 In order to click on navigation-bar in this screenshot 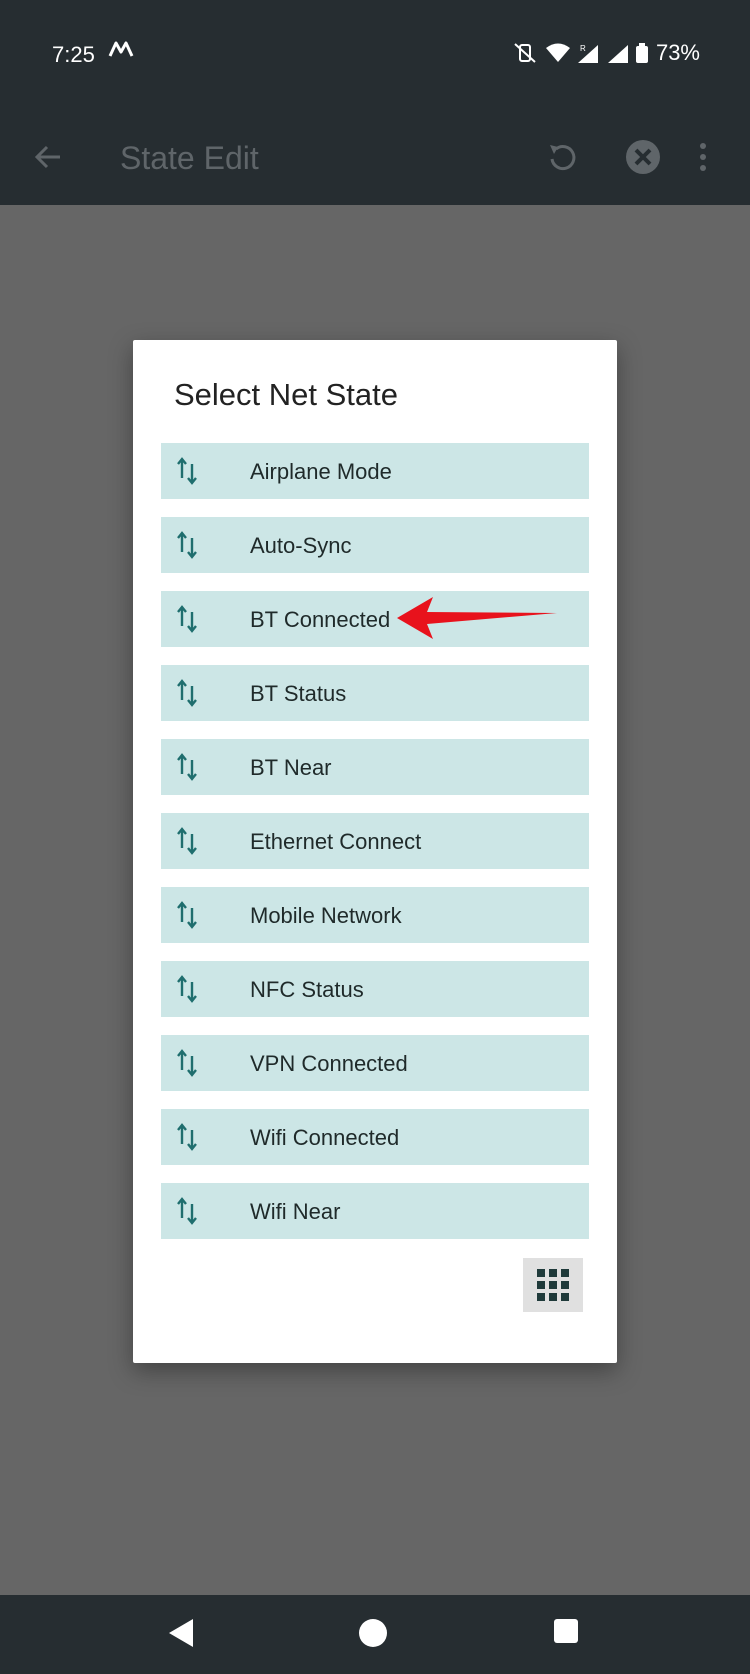, I will do `click(375, 1634)`.